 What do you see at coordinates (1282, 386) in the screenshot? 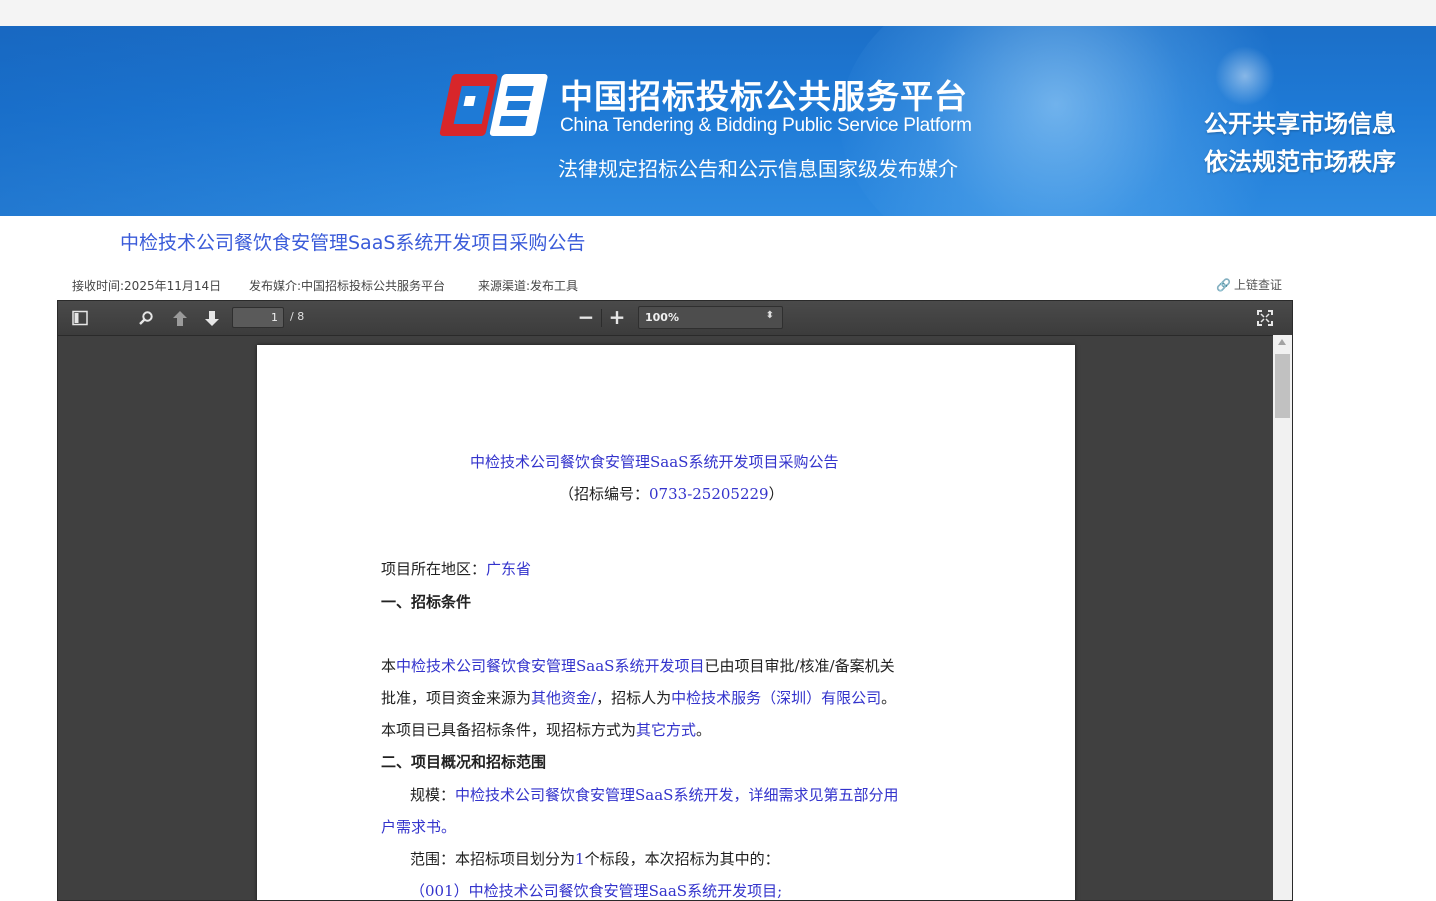
I see `scroll-thumb` at bounding box center [1282, 386].